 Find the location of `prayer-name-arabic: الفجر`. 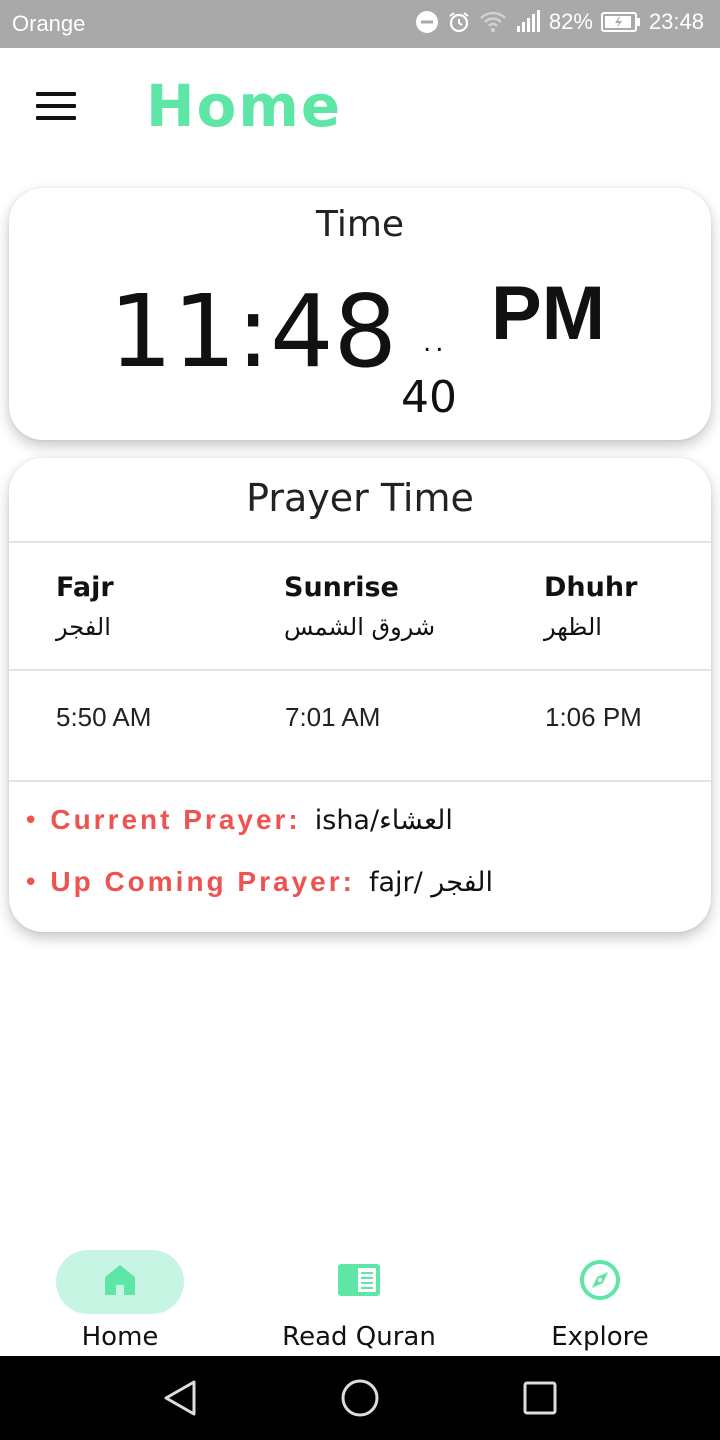

prayer-name-arabic: الفجر is located at coordinates (83, 627).